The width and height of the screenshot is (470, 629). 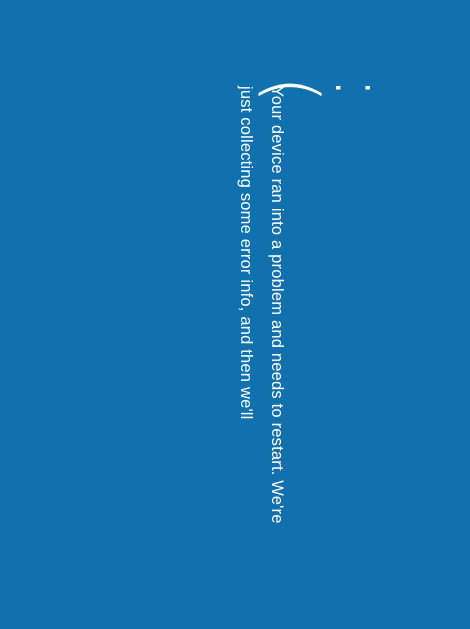 I want to click on sad-face-icon: :(, so click(x=326, y=90).